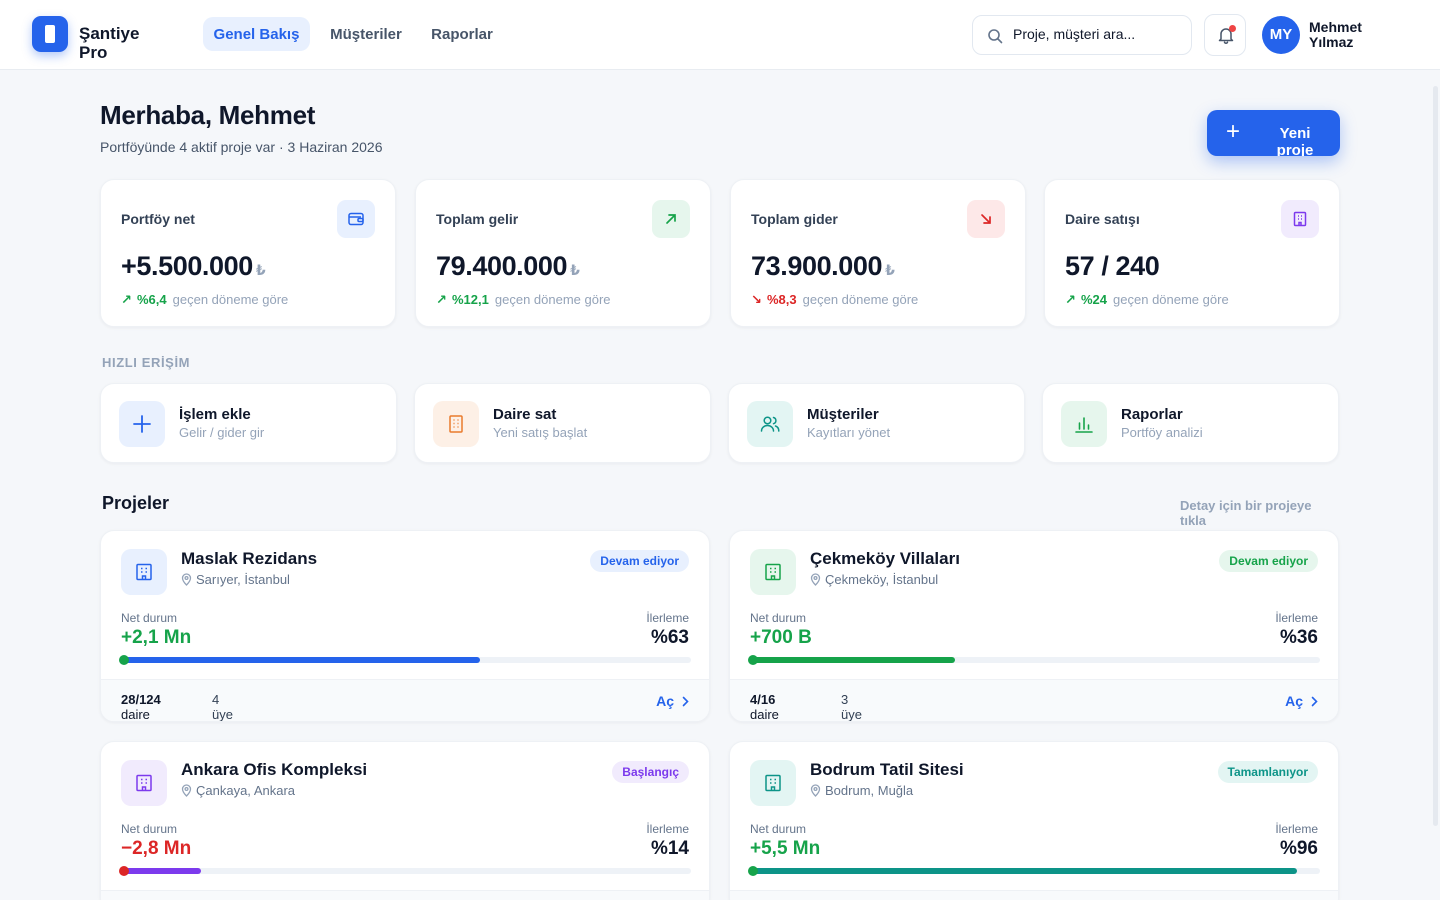 The height and width of the screenshot is (900, 1440). What do you see at coordinates (785, 848) in the screenshot?
I see `net-value: +5,5 Mn` at bounding box center [785, 848].